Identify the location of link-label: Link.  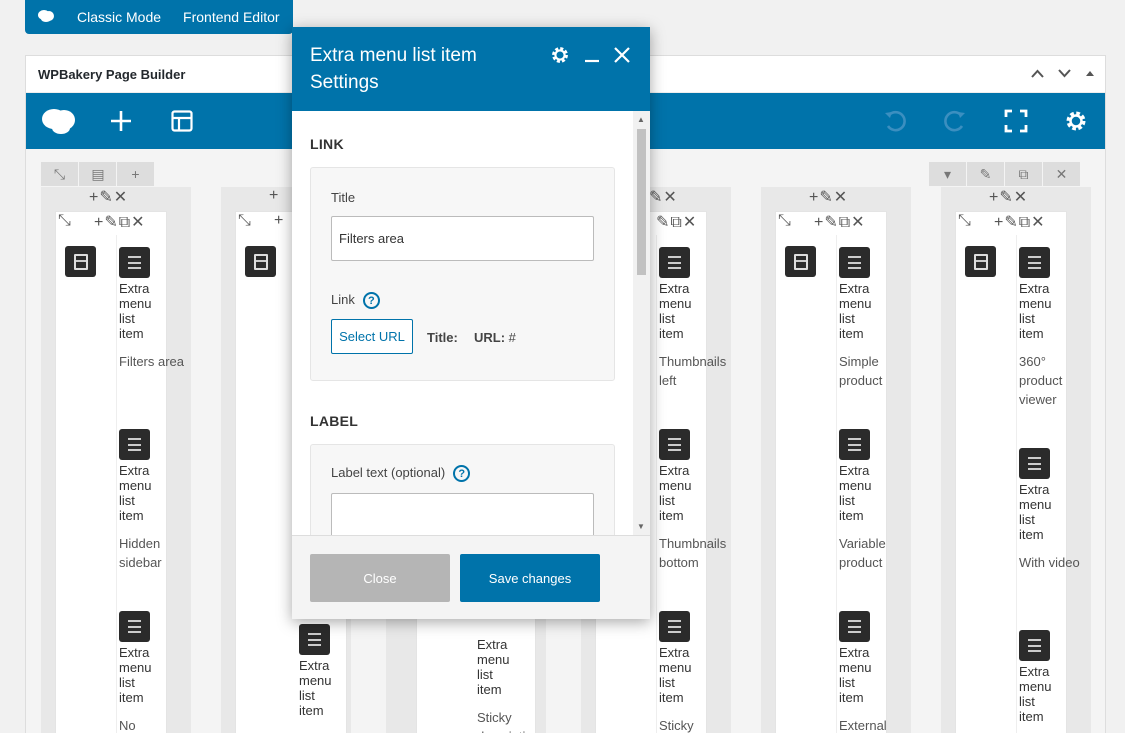
(343, 299).